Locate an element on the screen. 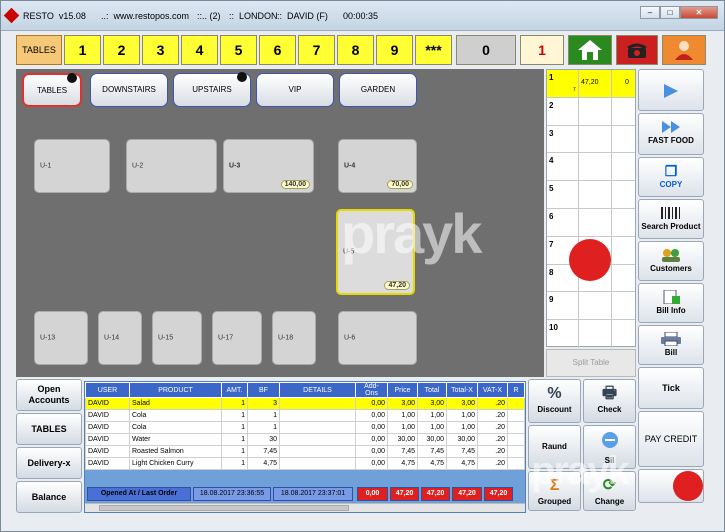 The width and height of the screenshot is (725, 532). split-table-button: Split Table is located at coordinates (591, 363).